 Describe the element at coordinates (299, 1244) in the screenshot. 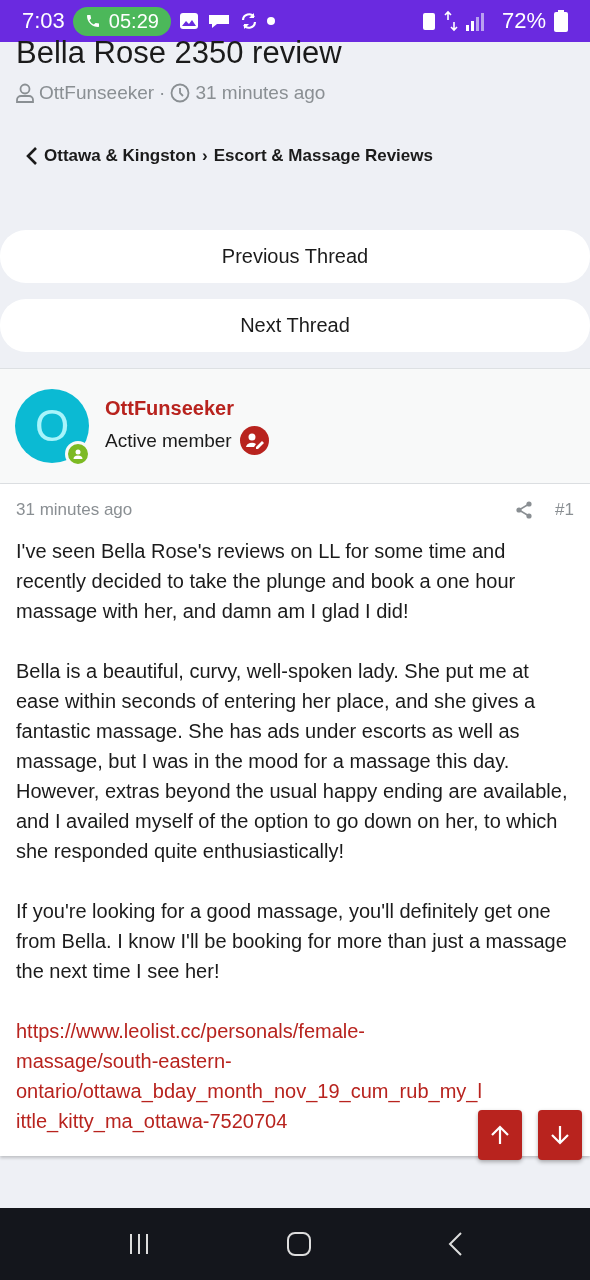

I see `home-icon` at that location.